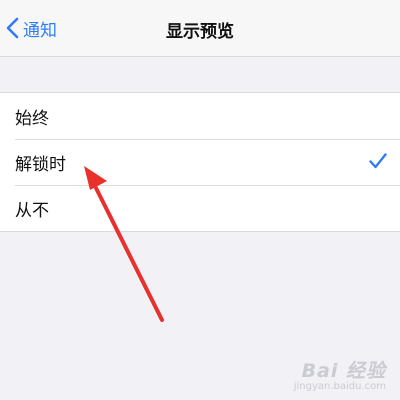 This screenshot has height=400, width=400. I want to click on page-title: 显示预览, so click(200, 32).